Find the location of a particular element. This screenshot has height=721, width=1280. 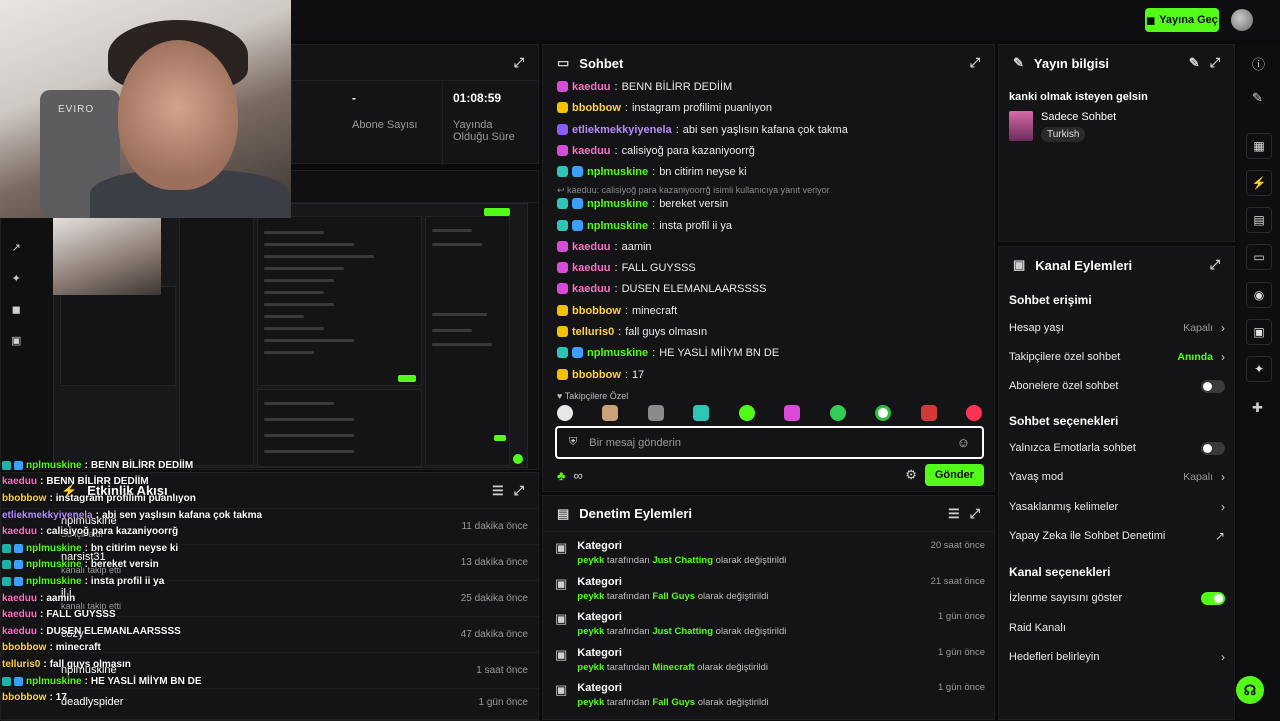

chat-input-placeholder: Bir mesaj gönderin is located at coordinates (766, 443).